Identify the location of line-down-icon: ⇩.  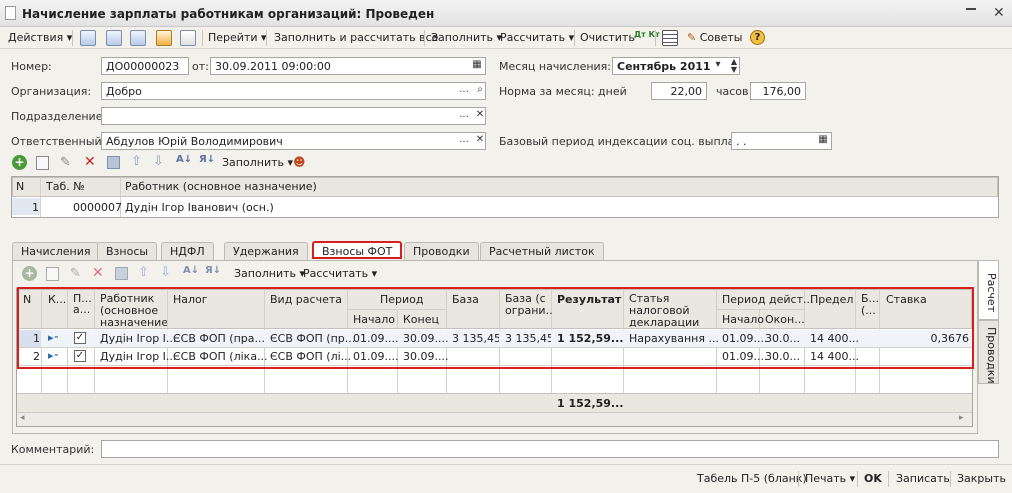
(165, 272).